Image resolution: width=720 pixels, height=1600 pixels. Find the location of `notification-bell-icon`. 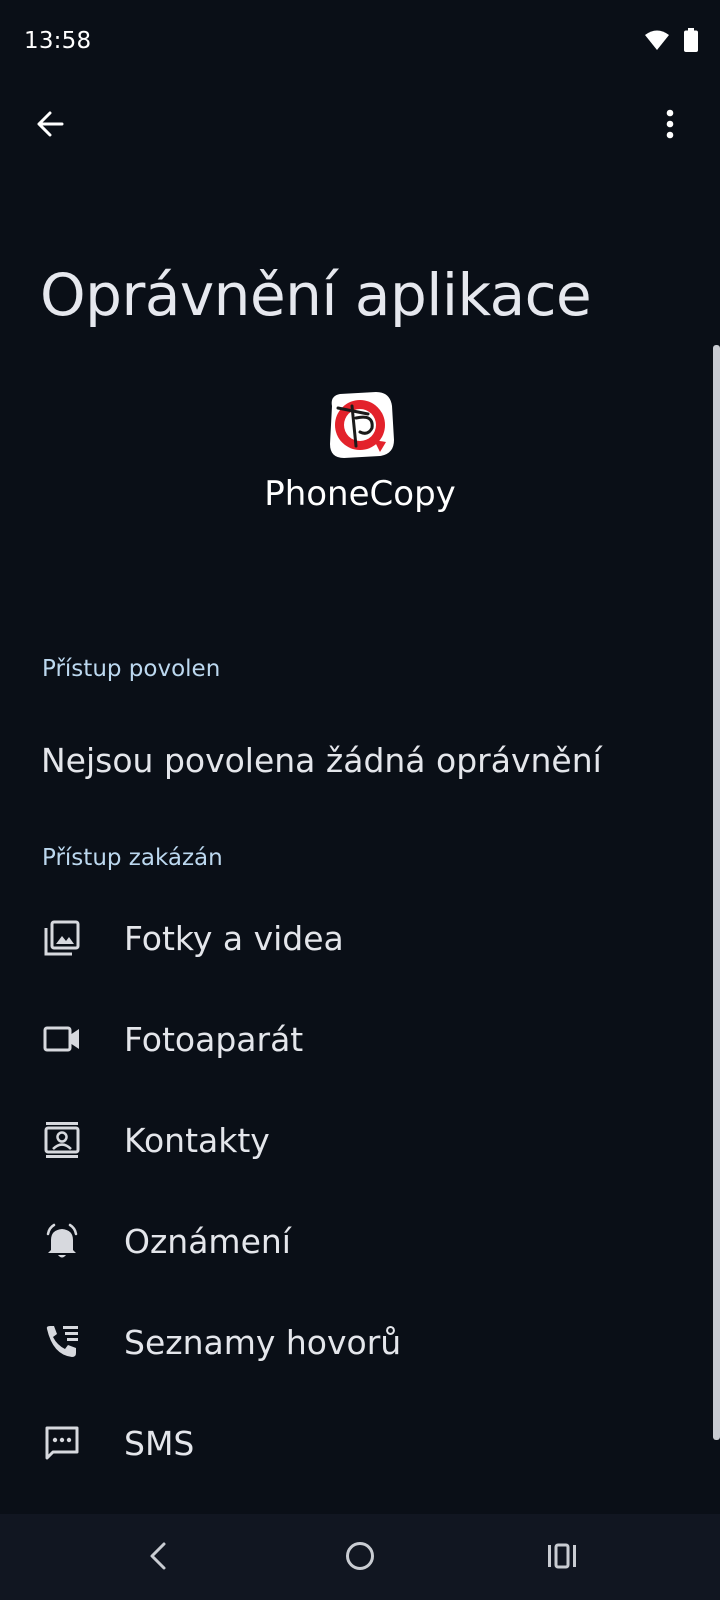

notification-bell-icon is located at coordinates (62, 1241).